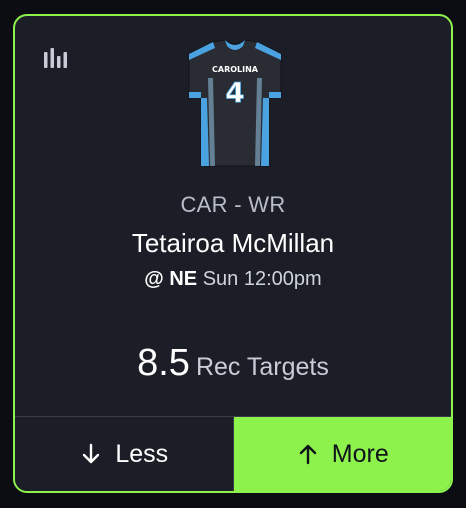 This screenshot has height=508, width=466. Describe the element at coordinates (233, 204) in the screenshot. I see `team-position: CAR - WR` at that location.